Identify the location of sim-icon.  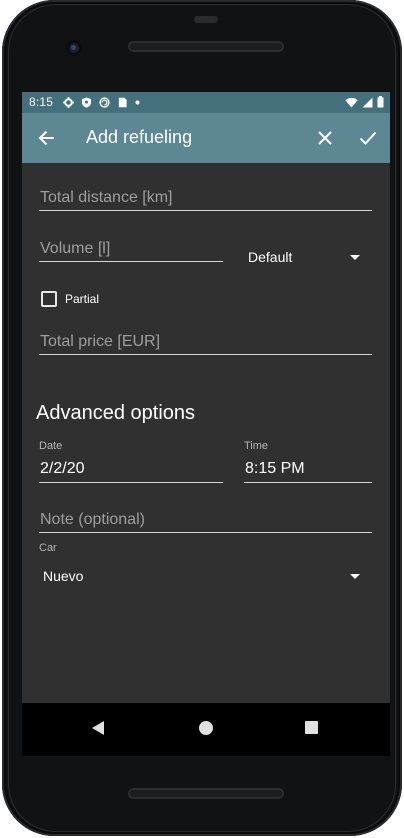
(122, 102).